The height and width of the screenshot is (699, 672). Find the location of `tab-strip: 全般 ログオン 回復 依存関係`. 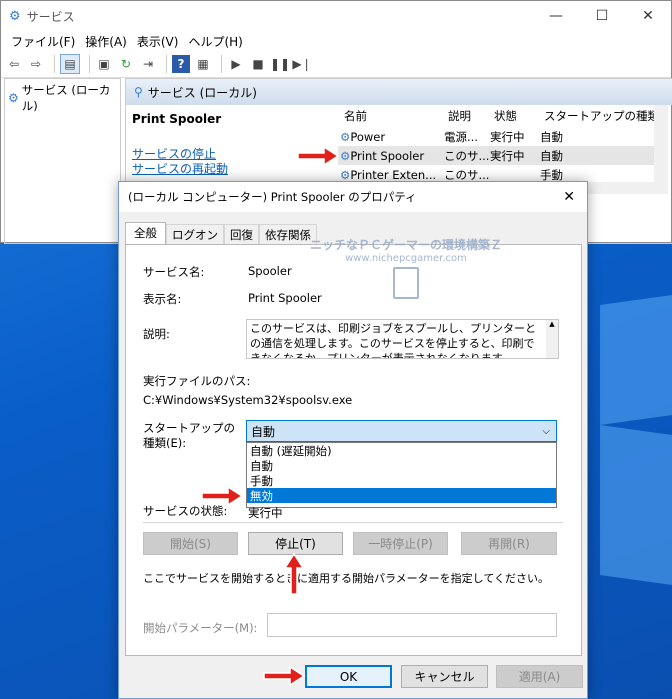

tab-strip: 全般 ログオン 回復 依存関係 is located at coordinates (221, 234).